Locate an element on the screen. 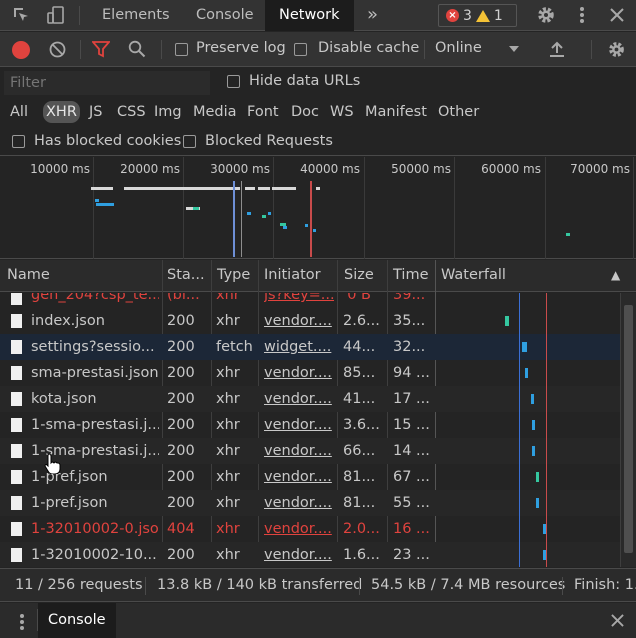 Image resolution: width=636 pixels, height=638 pixels. type-filter-all: All is located at coordinates (19, 112).